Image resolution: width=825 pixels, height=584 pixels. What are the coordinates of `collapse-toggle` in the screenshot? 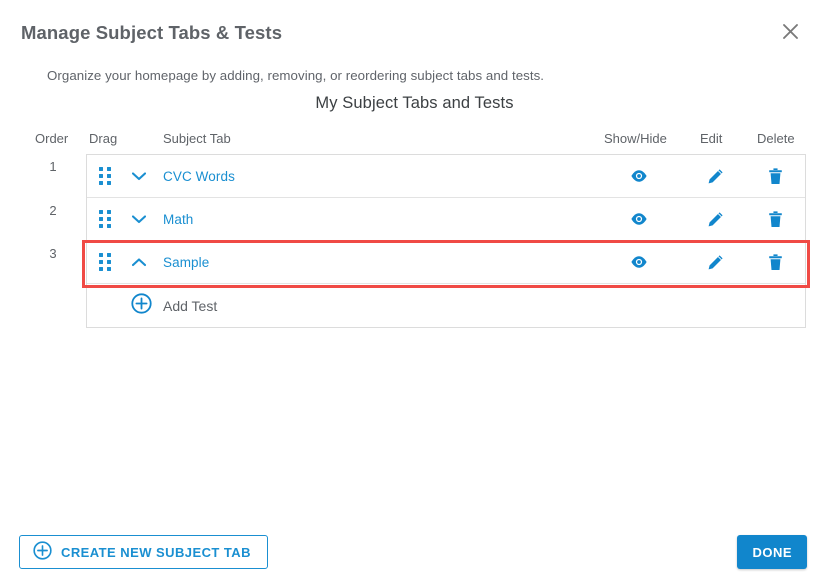 It's located at (139, 262).